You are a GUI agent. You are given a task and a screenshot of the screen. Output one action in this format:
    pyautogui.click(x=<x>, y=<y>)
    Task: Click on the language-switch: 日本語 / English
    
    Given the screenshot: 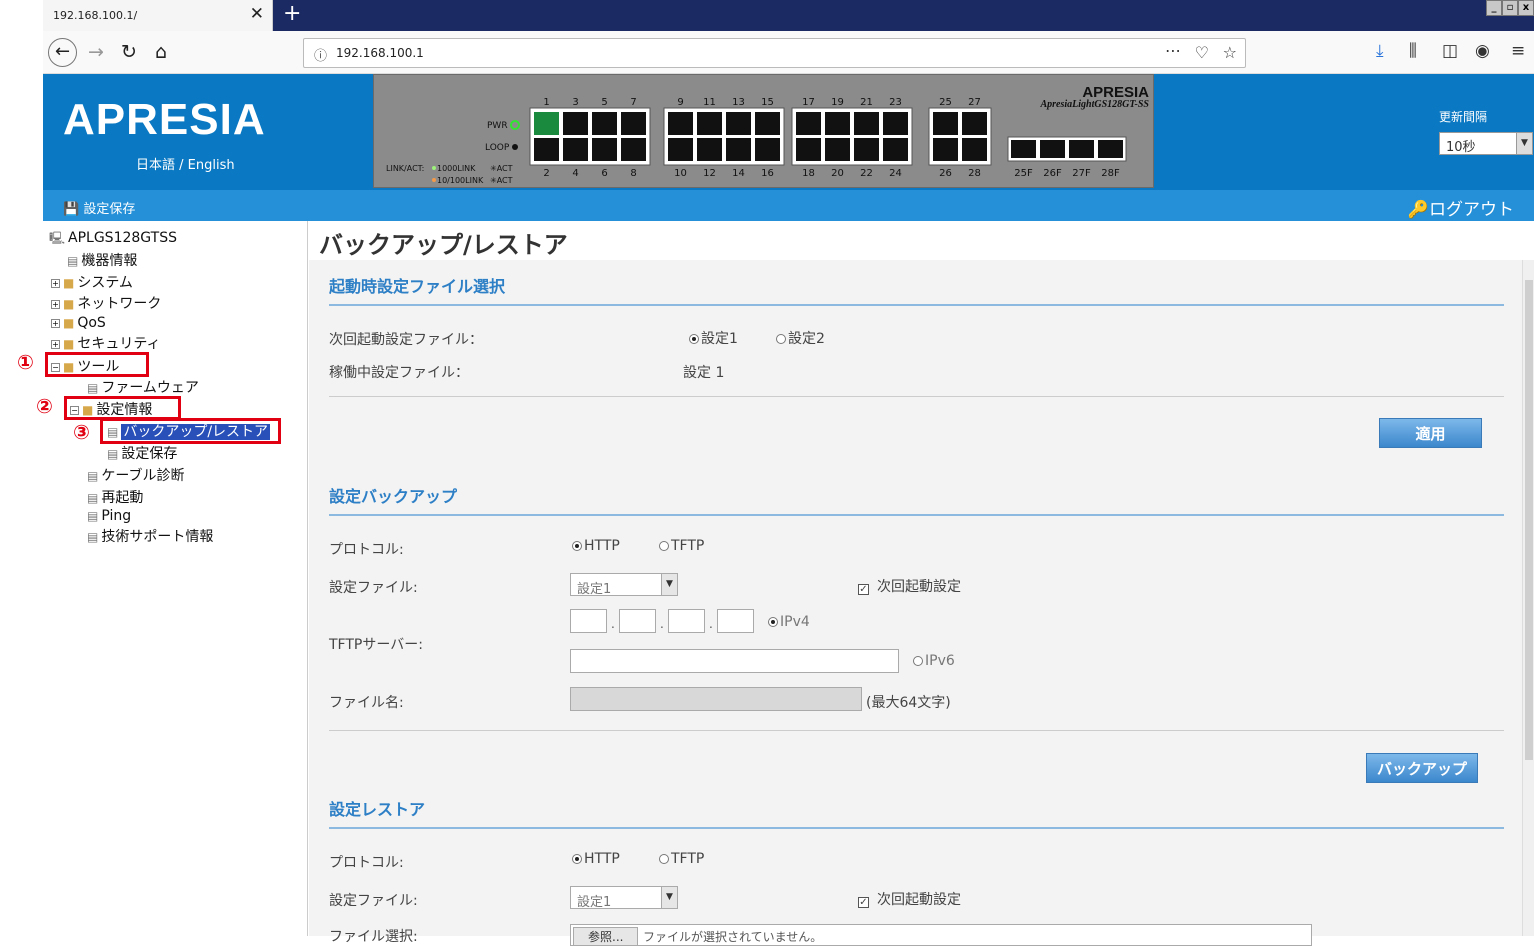 What is the action you would take?
    pyautogui.click(x=185, y=163)
    